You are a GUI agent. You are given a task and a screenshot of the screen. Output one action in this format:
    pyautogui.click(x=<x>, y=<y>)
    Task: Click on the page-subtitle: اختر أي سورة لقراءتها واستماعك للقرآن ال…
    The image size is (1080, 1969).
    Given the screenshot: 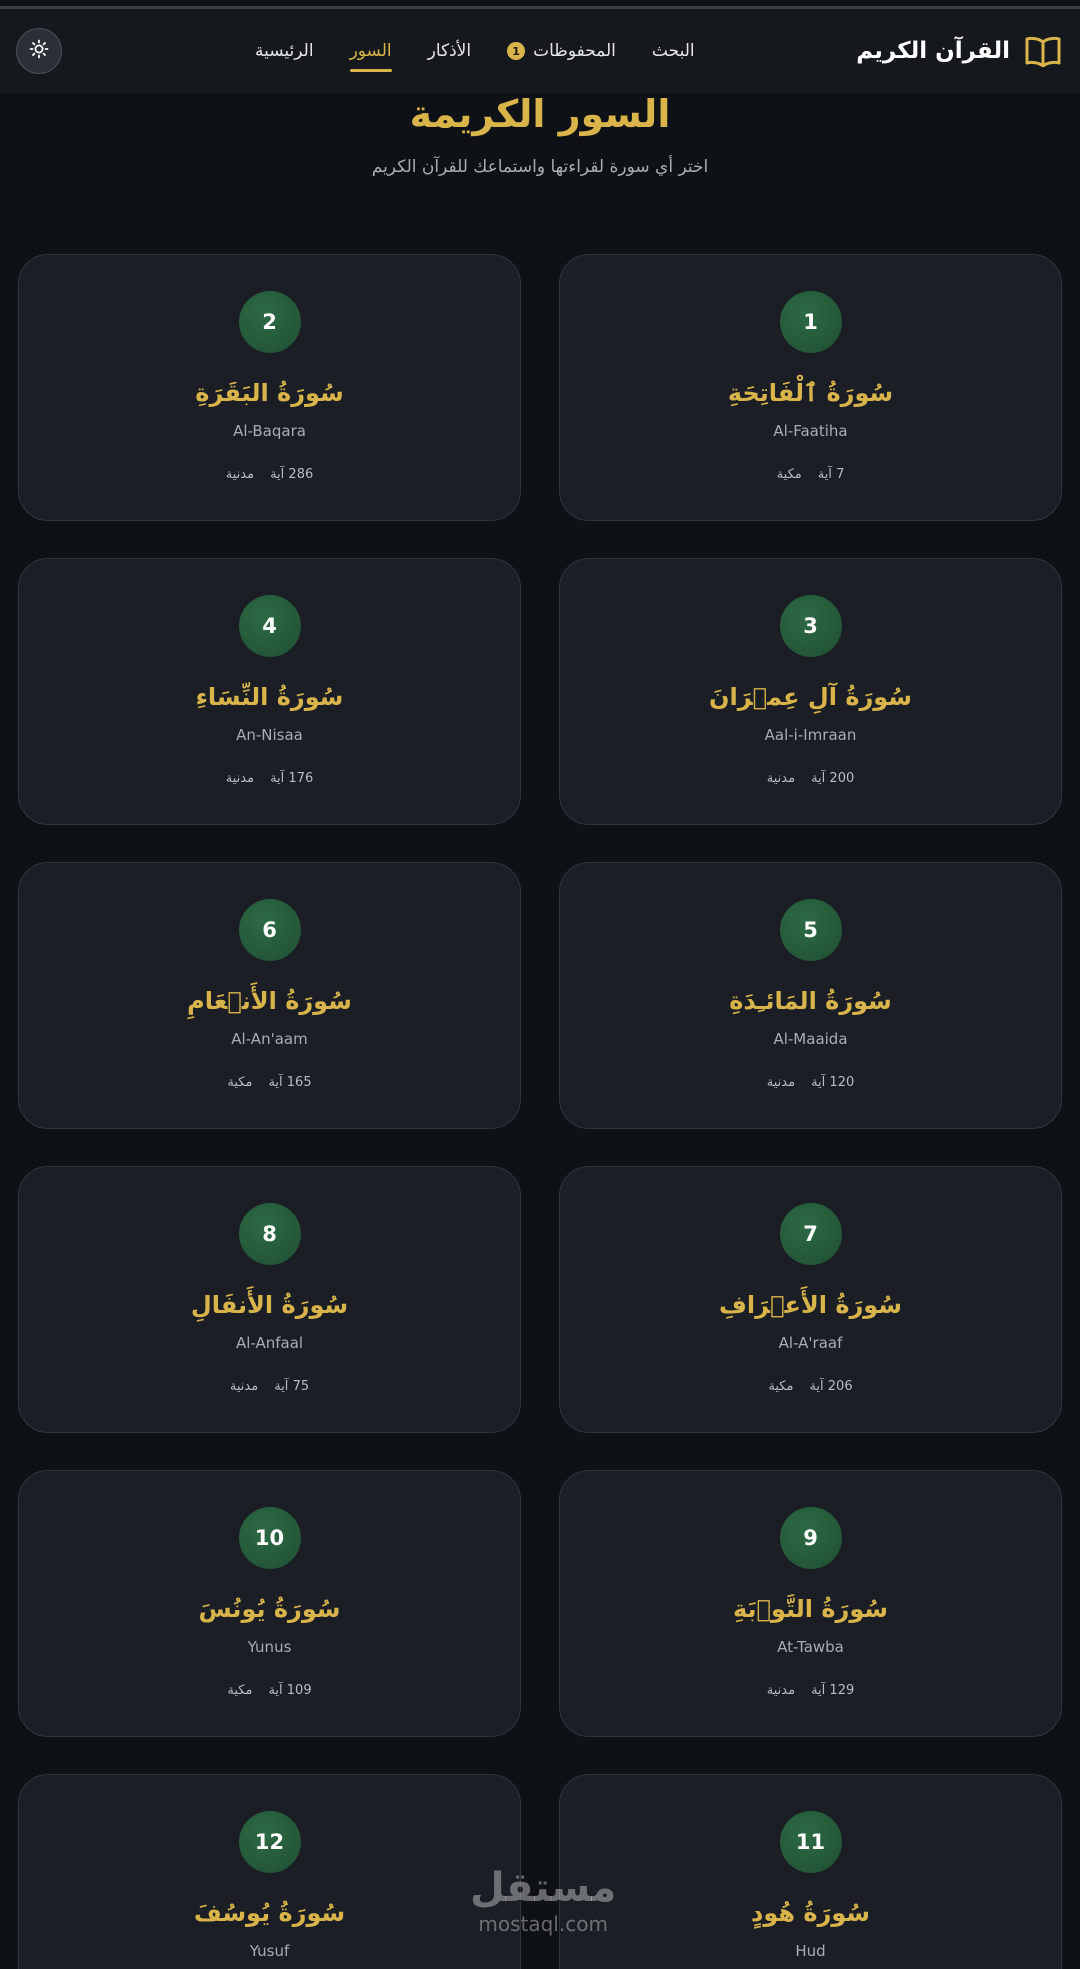 What is the action you would take?
    pyautogui.click(x=540, y=167)
    